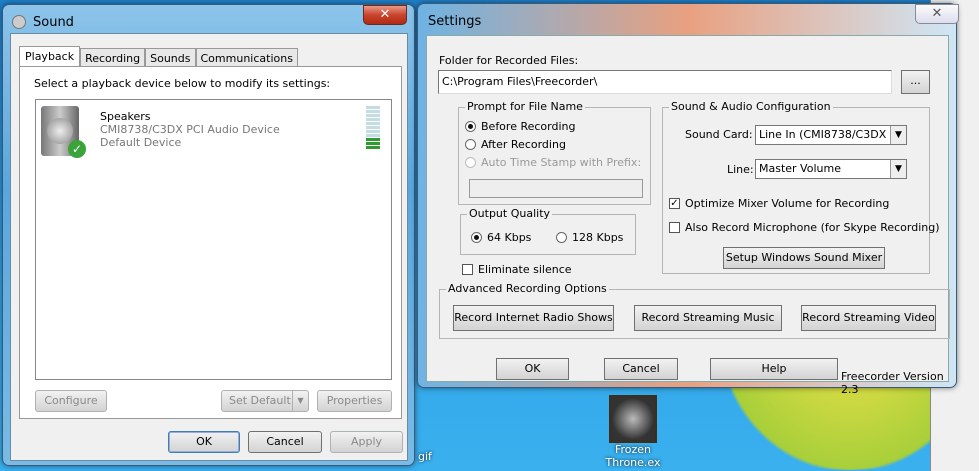 This screenshot has width=979, height=471. I want to click on record-streaming-video-button: Record Streaming Video, so click(868, 318).